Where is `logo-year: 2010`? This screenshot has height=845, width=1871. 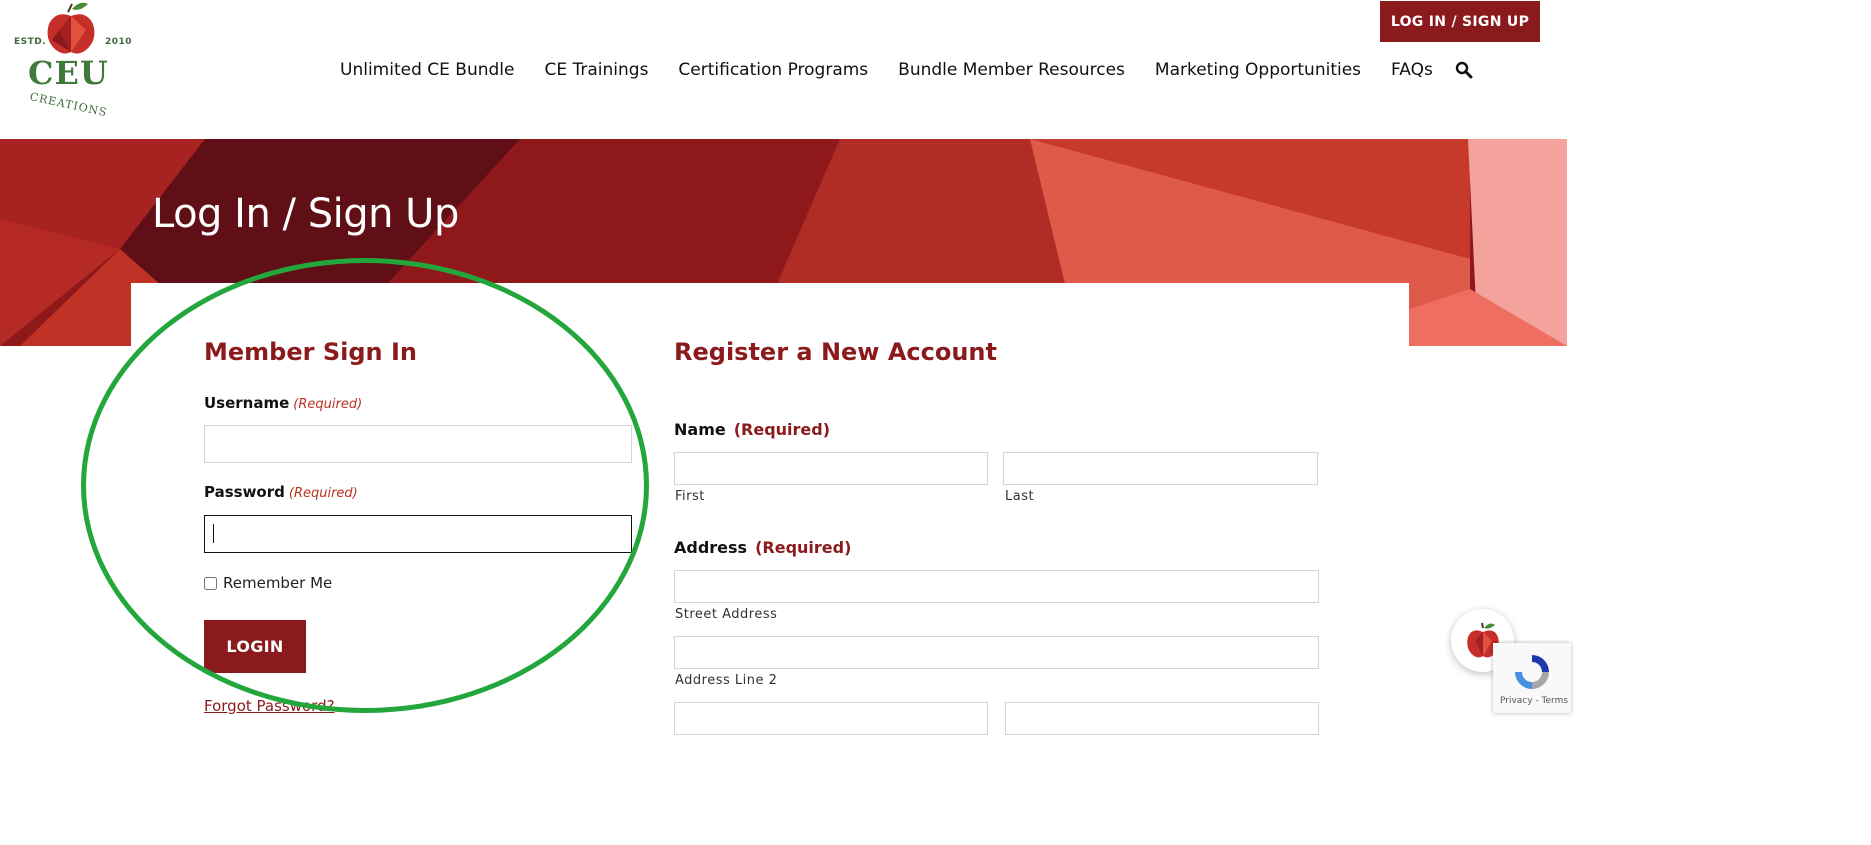 logo-year: 2010 is located at coordinates (118, 42).